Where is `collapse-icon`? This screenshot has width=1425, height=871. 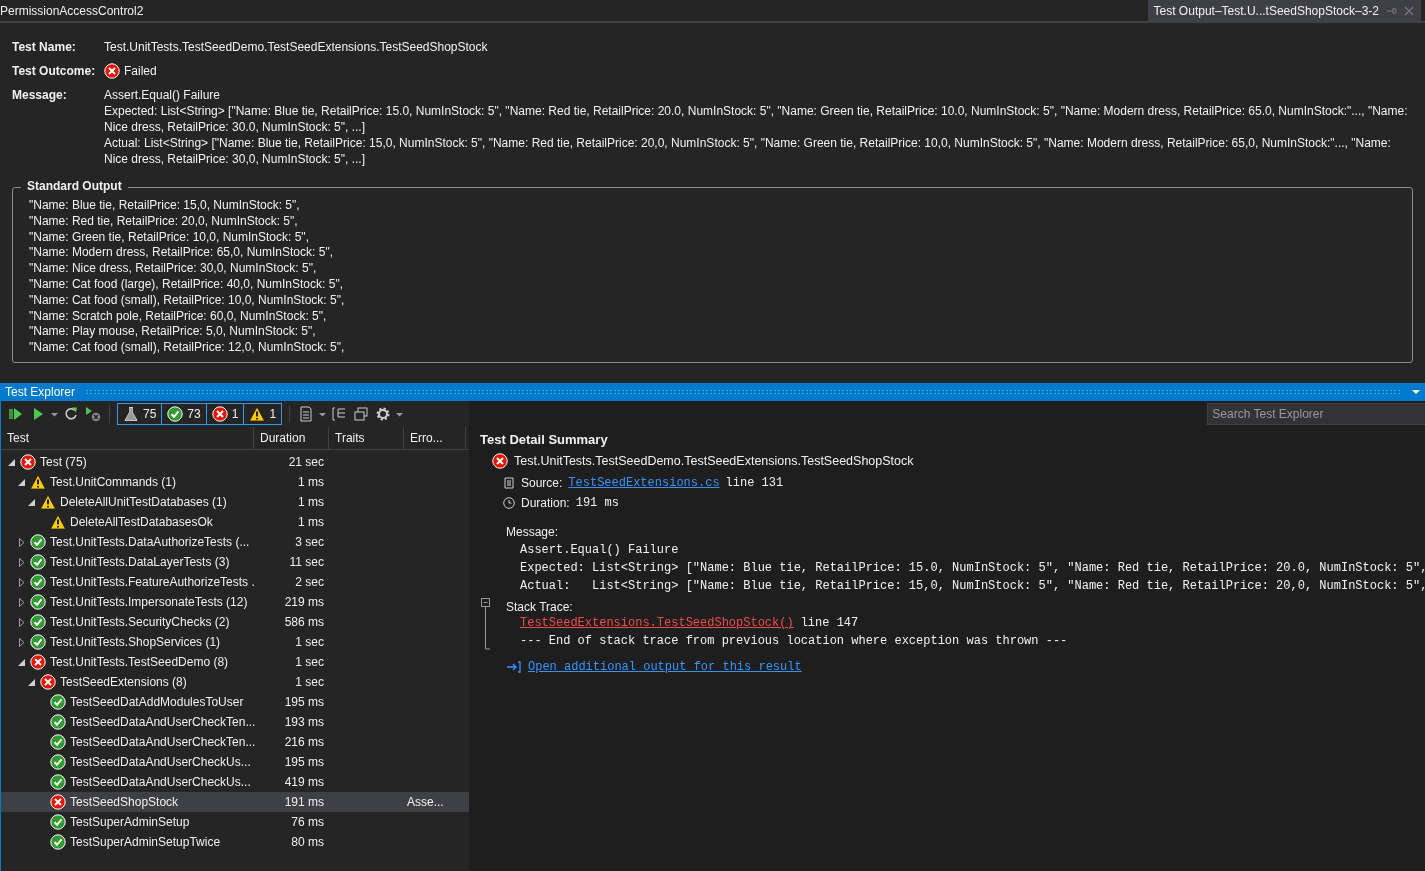
collapse-icon is located at coordinates (486, 624).